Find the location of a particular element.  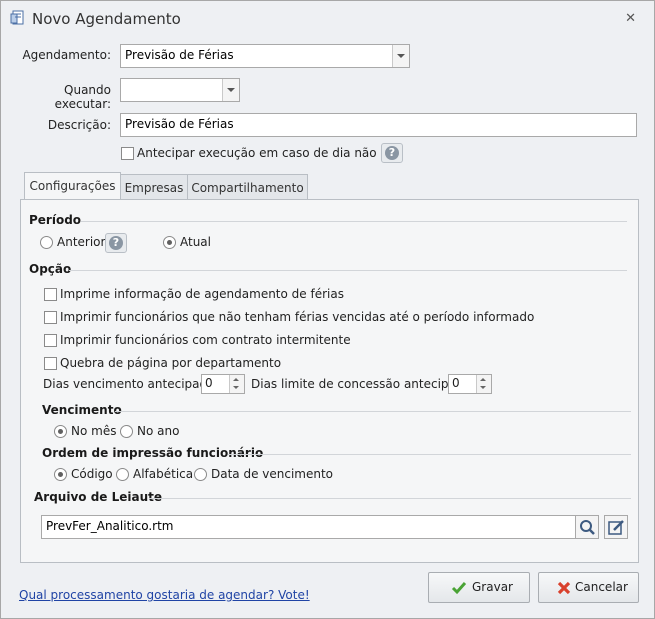

arquivo-leiaute-value: PrevFer_Analitico.rtm is located at coordinates (110, 526).